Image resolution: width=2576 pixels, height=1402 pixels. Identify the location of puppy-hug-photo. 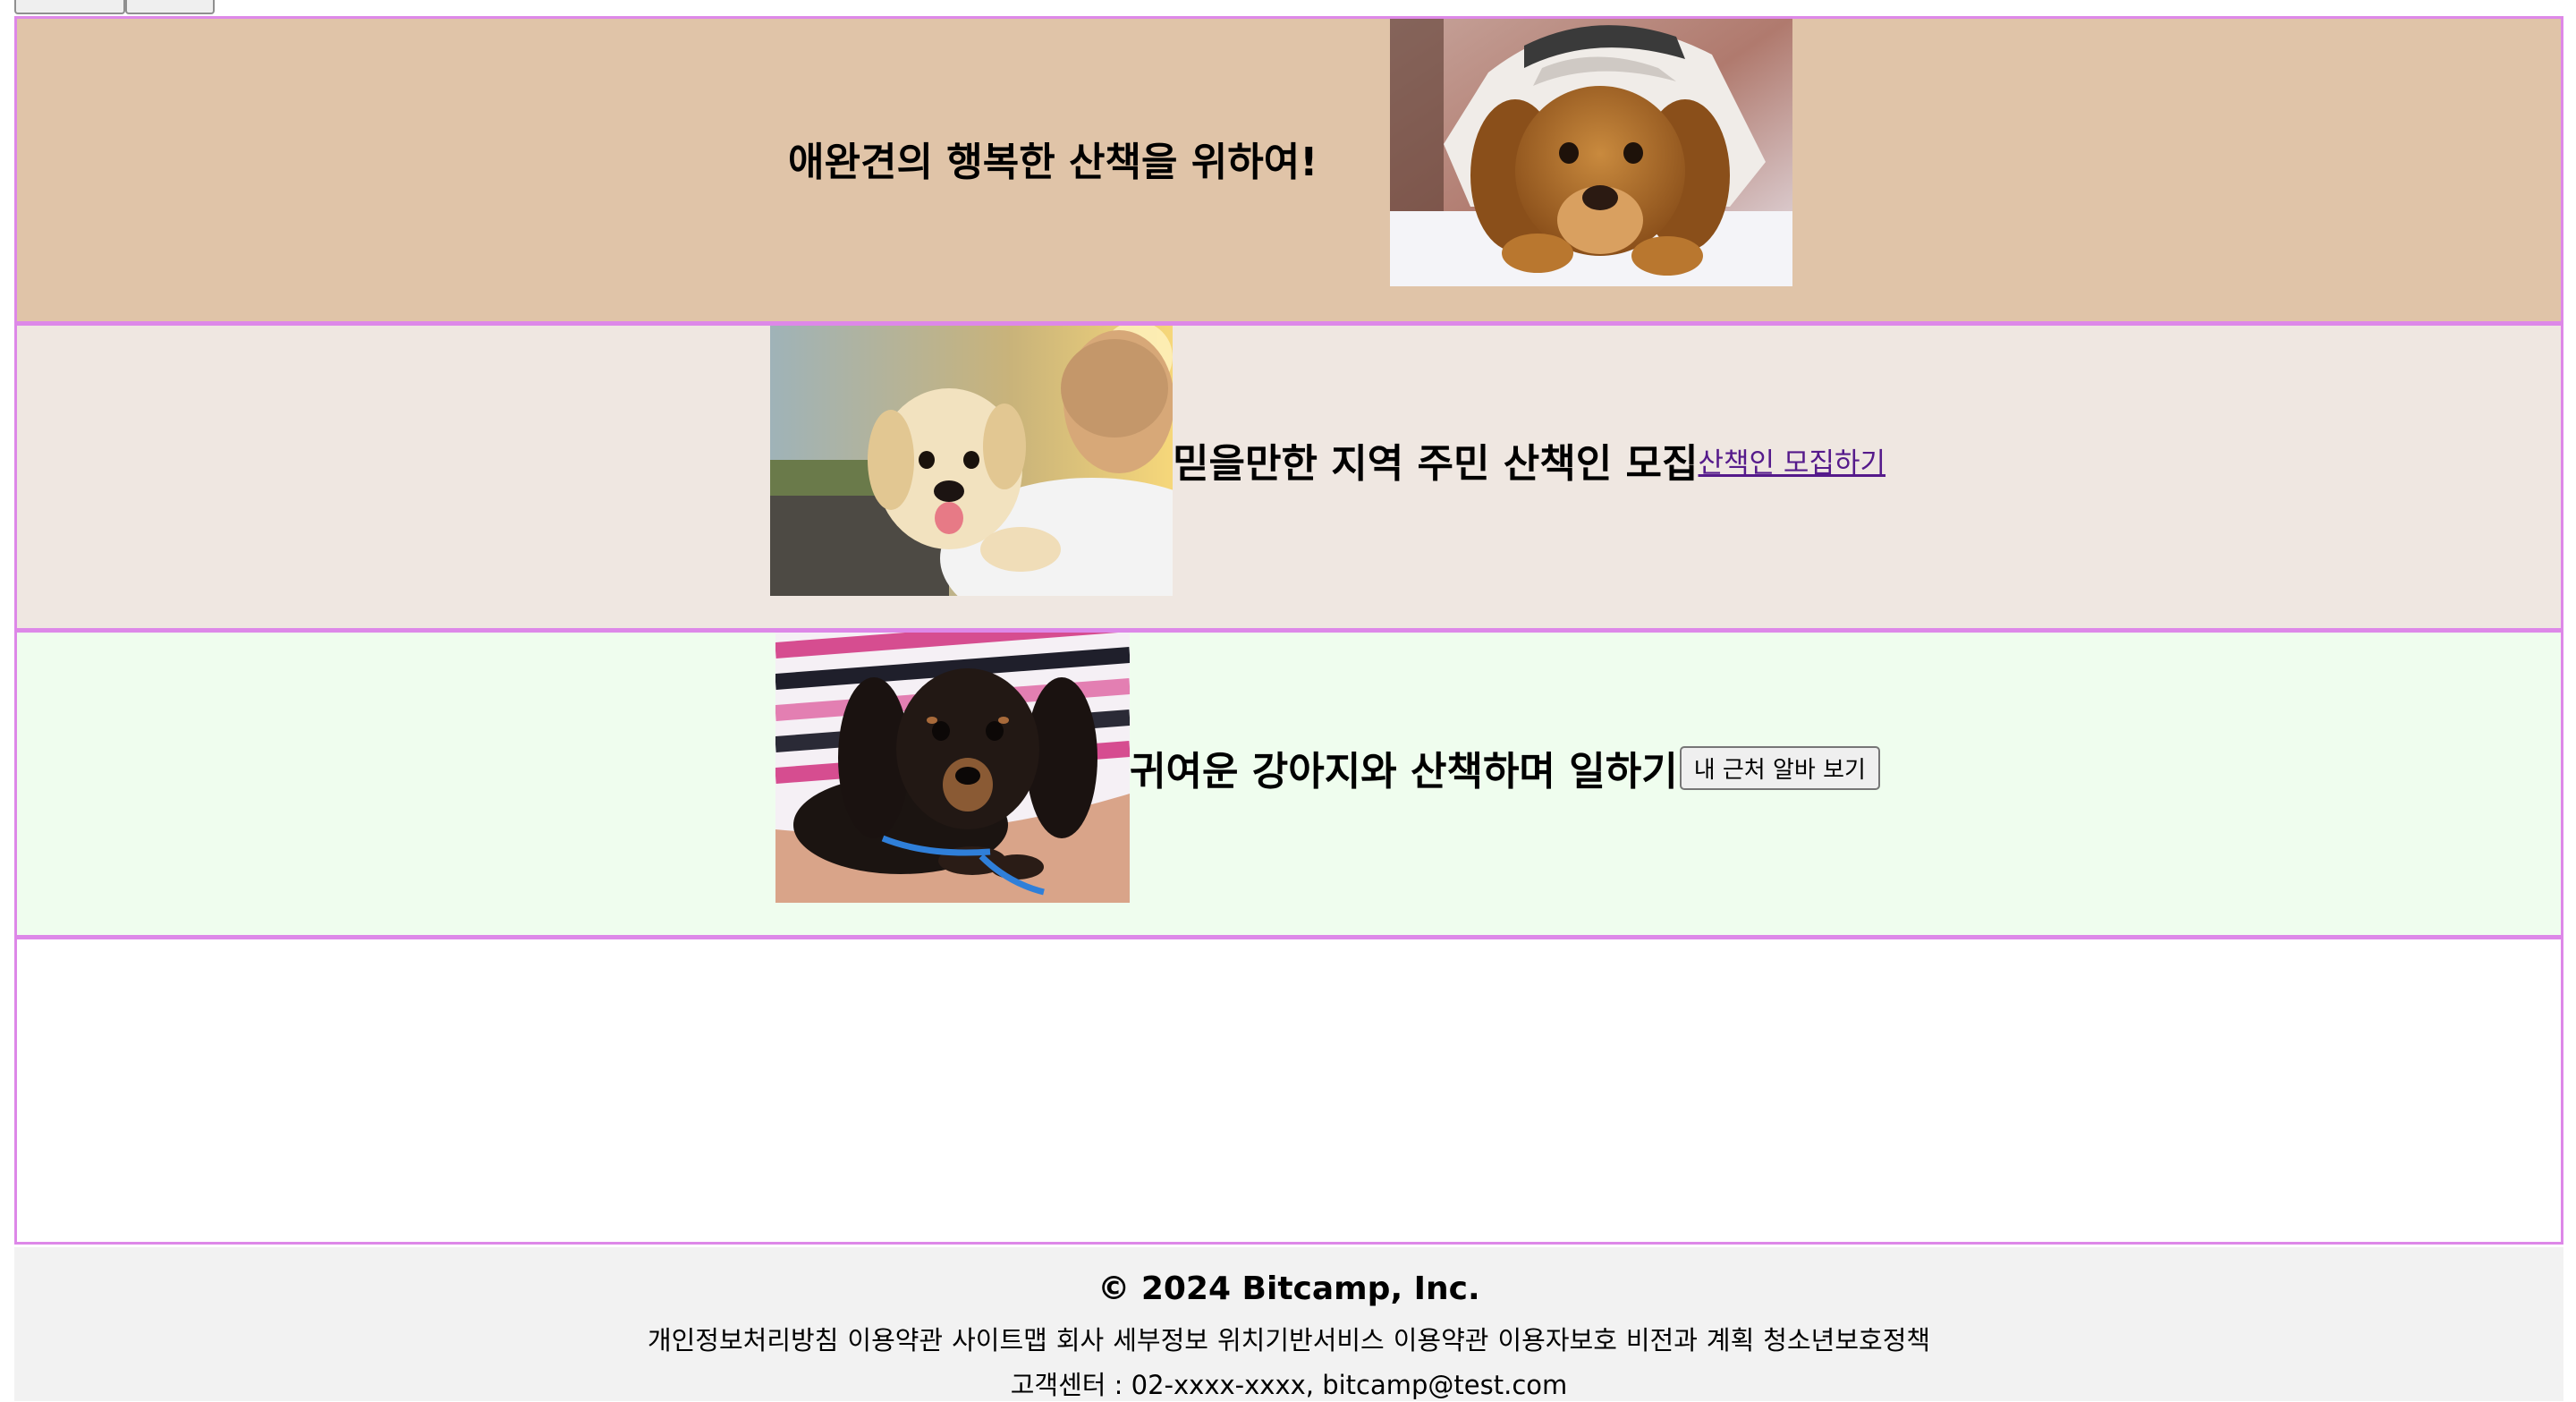
(971, 461).